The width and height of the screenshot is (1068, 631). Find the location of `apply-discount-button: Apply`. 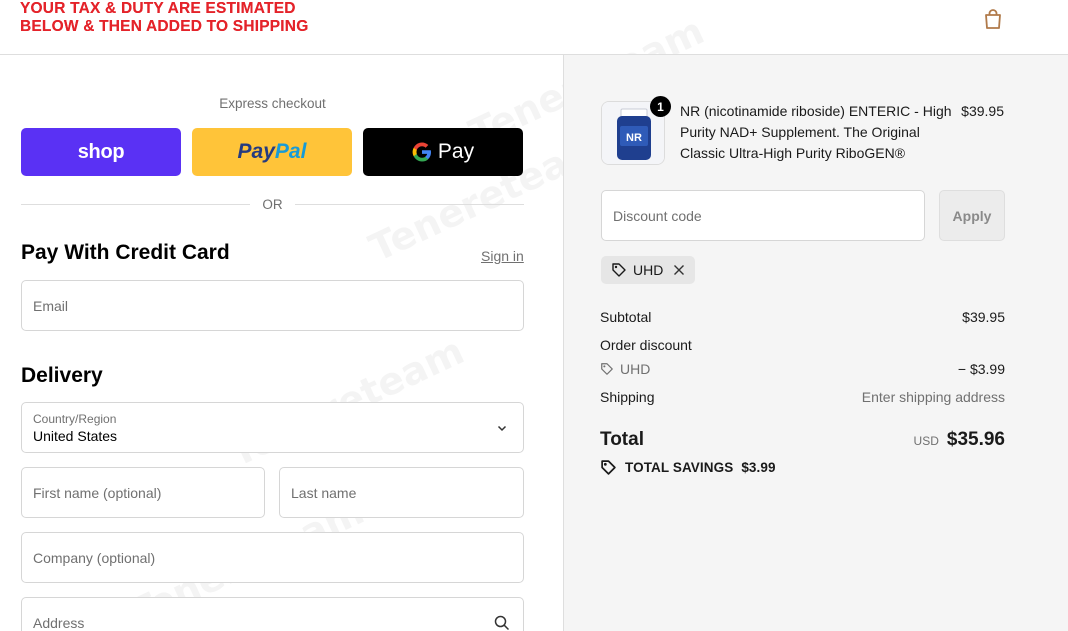

apply-discount-button: Apply is located at coordinates (972, 215).